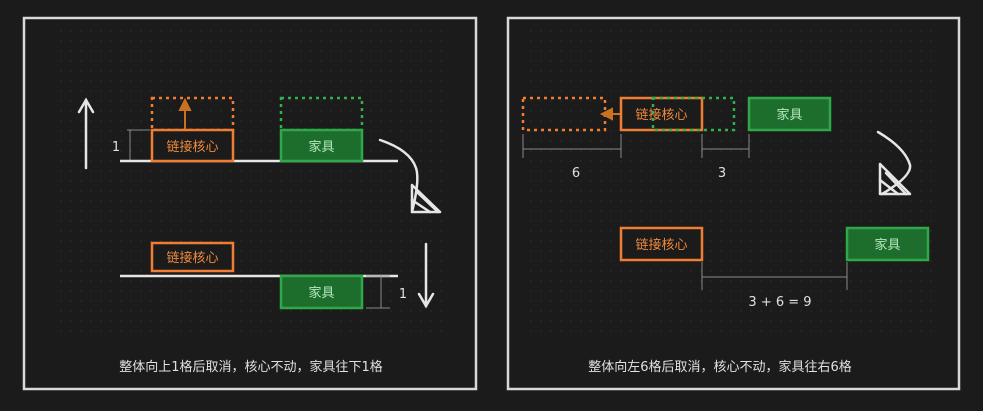  I want to click on shift-right-label: 3, so click(722, 173).